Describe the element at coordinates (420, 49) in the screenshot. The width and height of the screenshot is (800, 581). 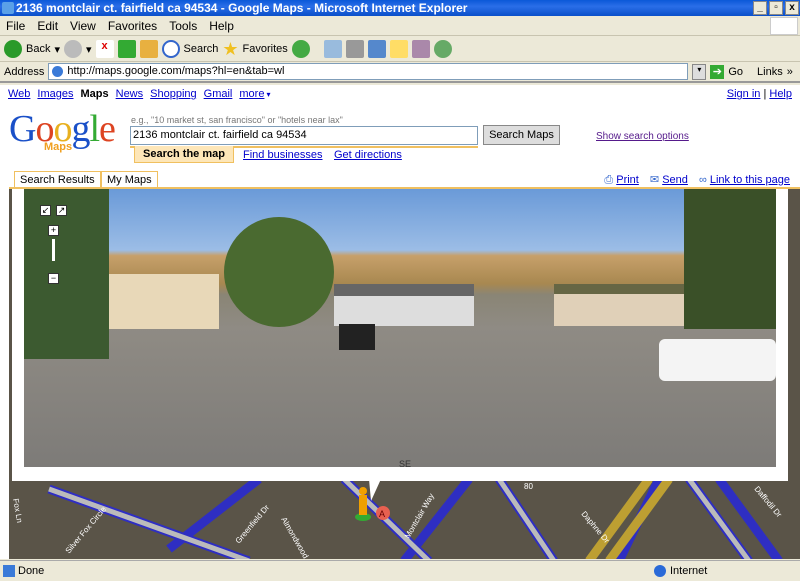
I see `research-icon` at that location.